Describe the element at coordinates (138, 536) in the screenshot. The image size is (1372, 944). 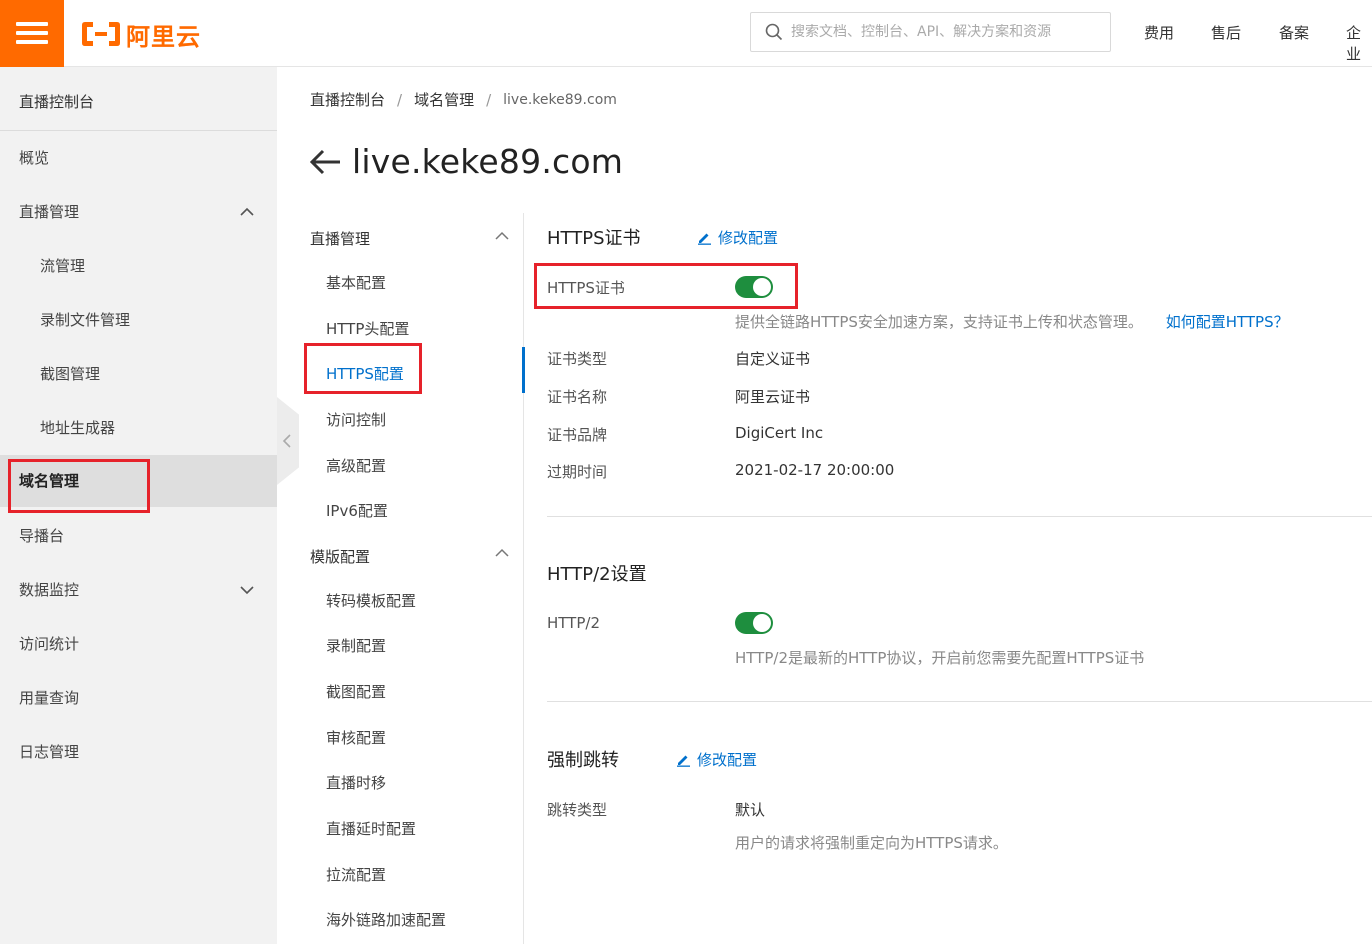
I see `sidebar-item-director: 导播台` at that location.